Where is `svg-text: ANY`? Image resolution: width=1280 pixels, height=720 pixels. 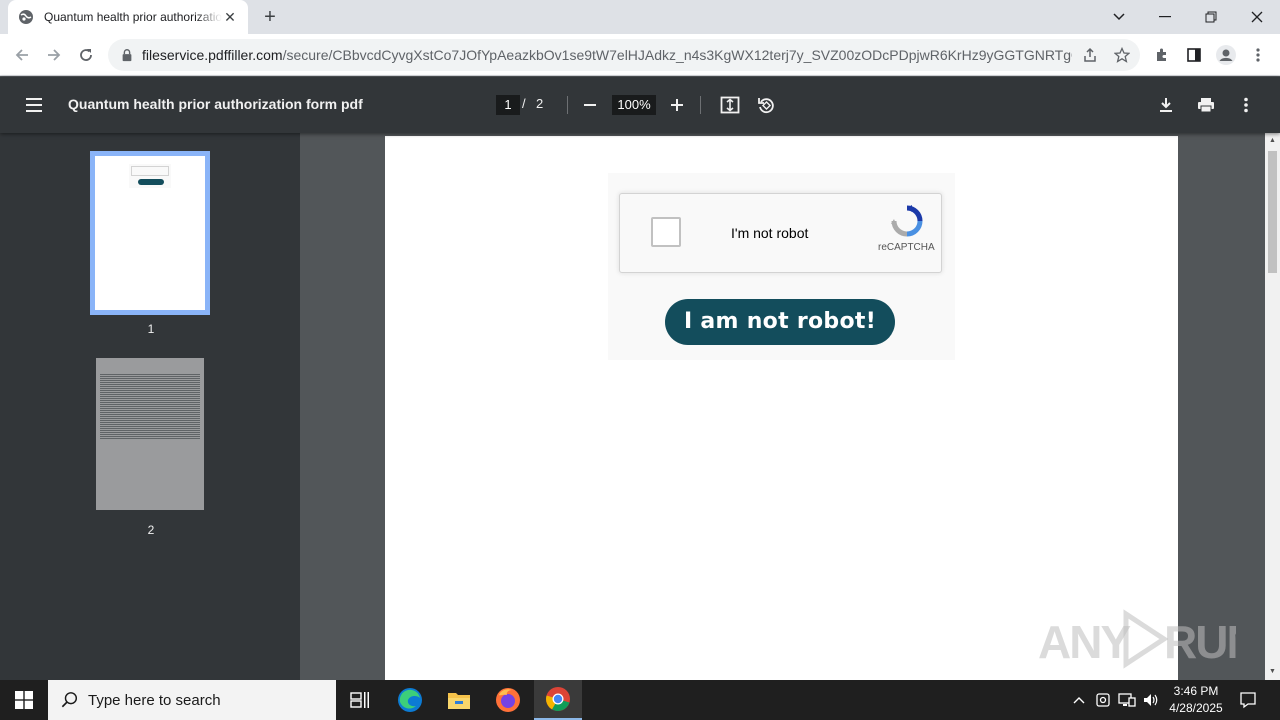 svg-text: ANY is located at coordinates (1084, 642).